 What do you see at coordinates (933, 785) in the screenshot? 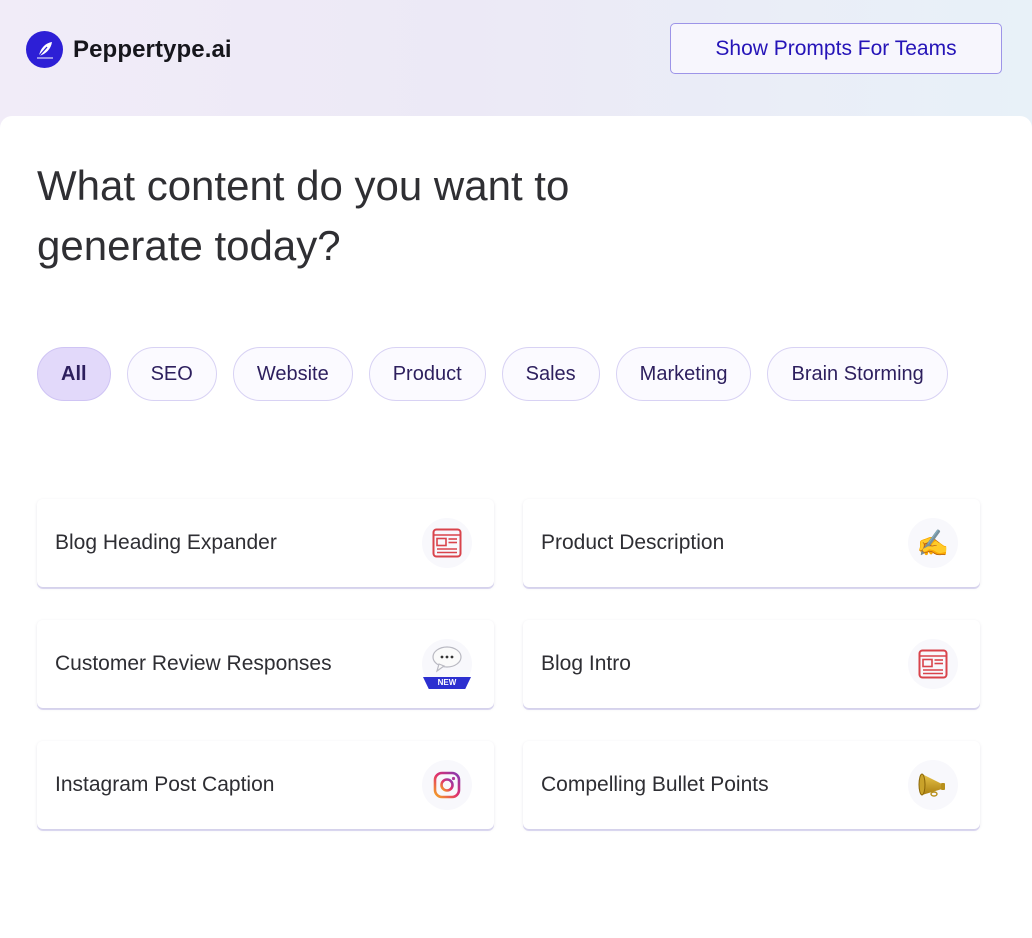
I see `megaphone-icon` at bounding box center [933, 785].